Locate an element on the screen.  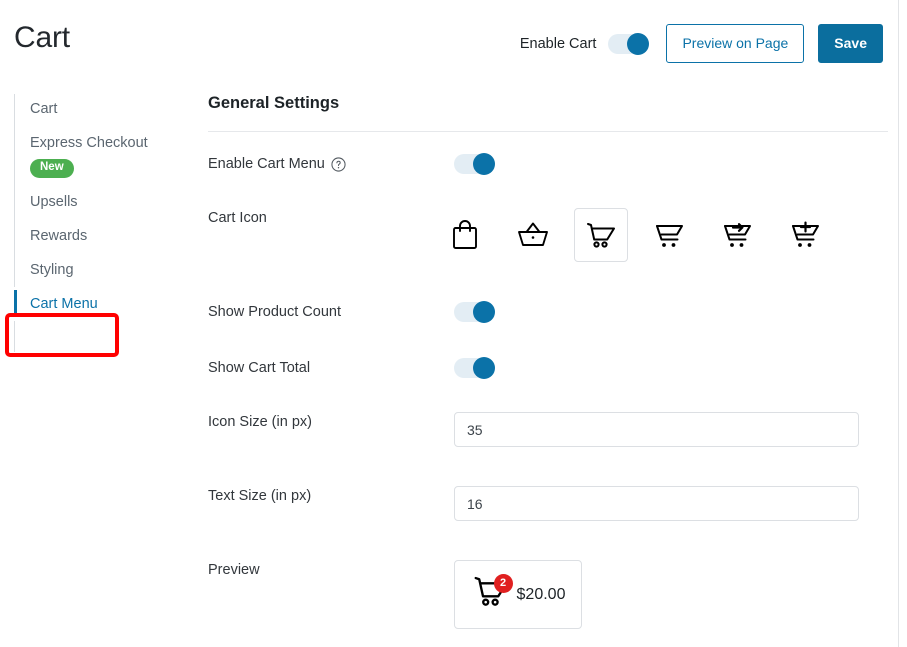
cart-arrow-icon is located at coordinates (737, 235).